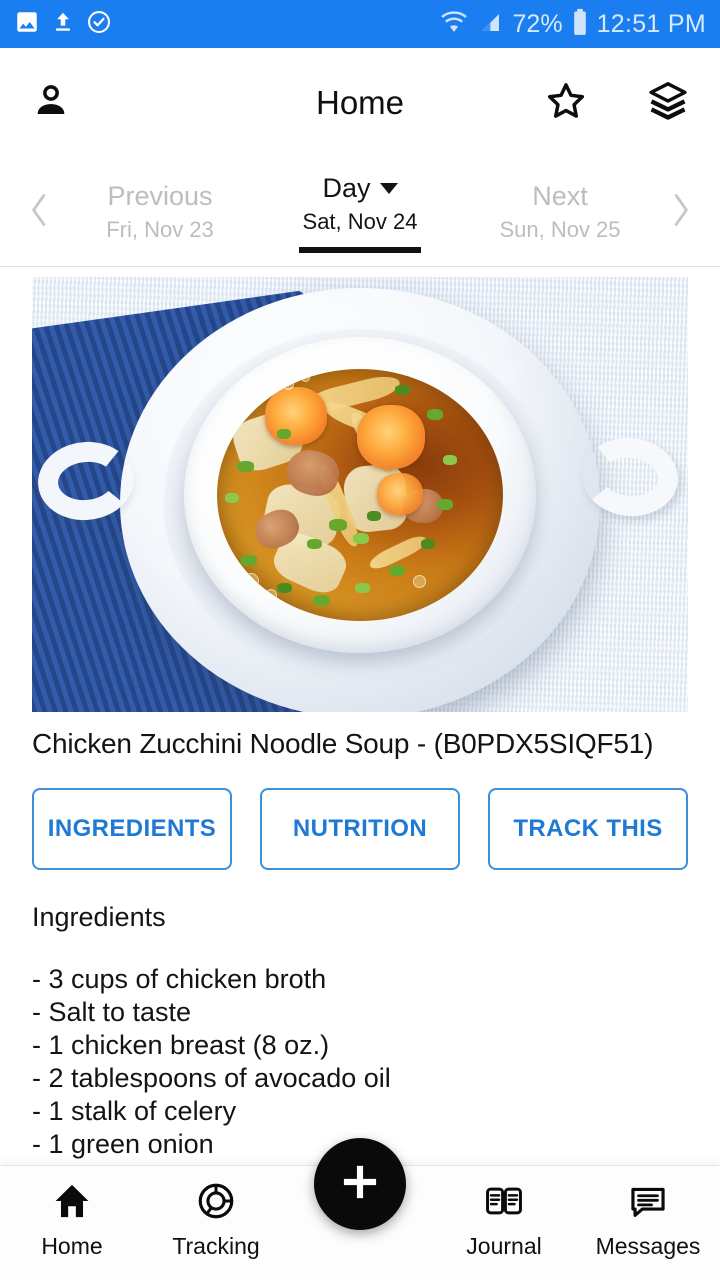 The height and width of the screenshot is (1280, 720). What do you see at coordinates (580, 24) in the screenshot?
I see `battery-icon` at bounding box center [580, 24].